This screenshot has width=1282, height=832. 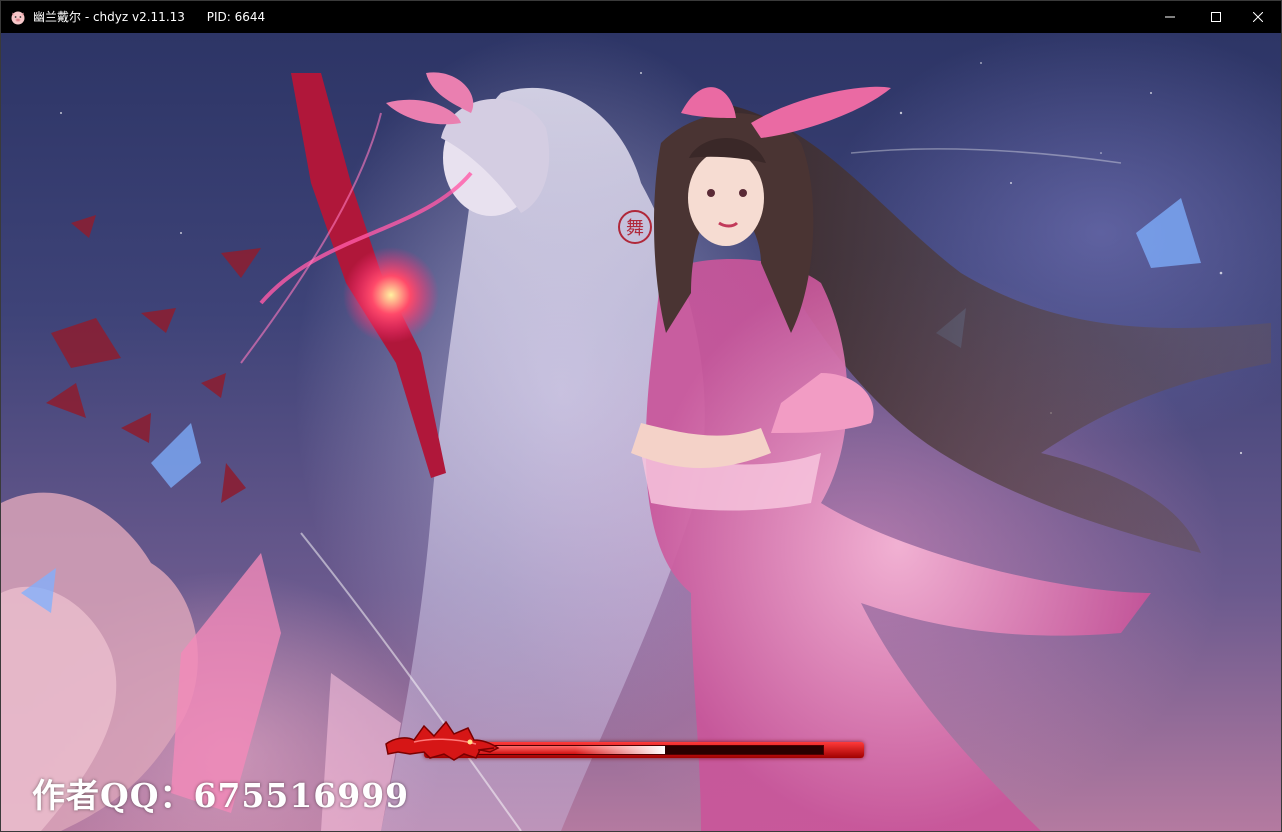 I want to click on close-icon, so click(x=1258, y=17).